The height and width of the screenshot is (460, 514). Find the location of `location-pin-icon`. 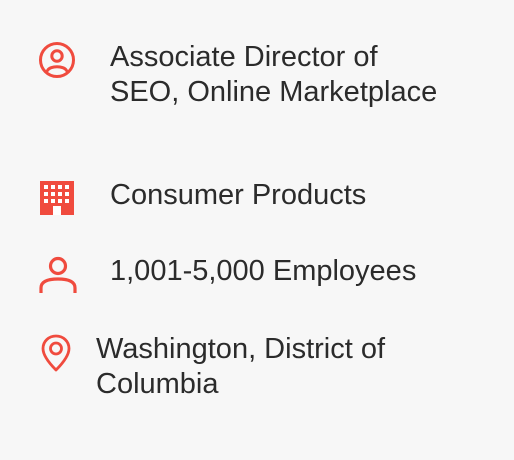

location-pin-icon is located at coordinates (56, 353).